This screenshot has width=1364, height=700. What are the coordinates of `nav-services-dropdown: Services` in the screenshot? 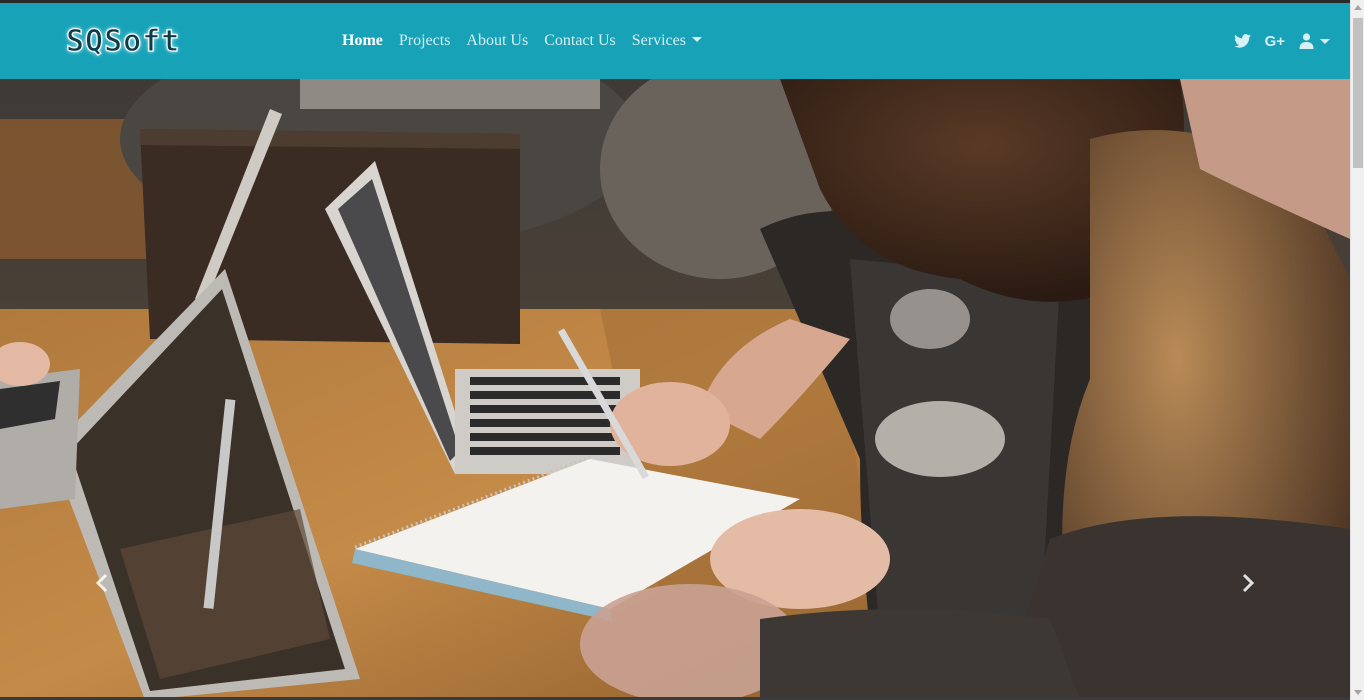 It's located at (667, 41).